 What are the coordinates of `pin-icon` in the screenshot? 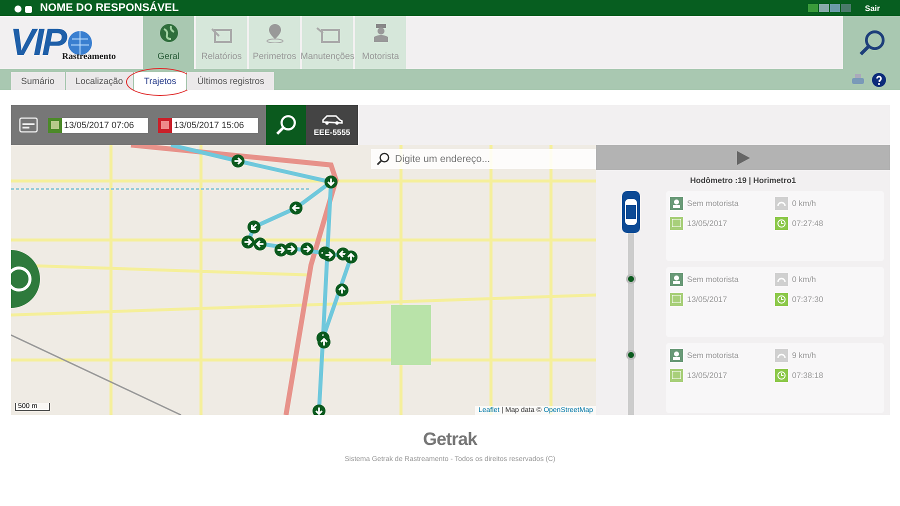 It's located at (275, 33).